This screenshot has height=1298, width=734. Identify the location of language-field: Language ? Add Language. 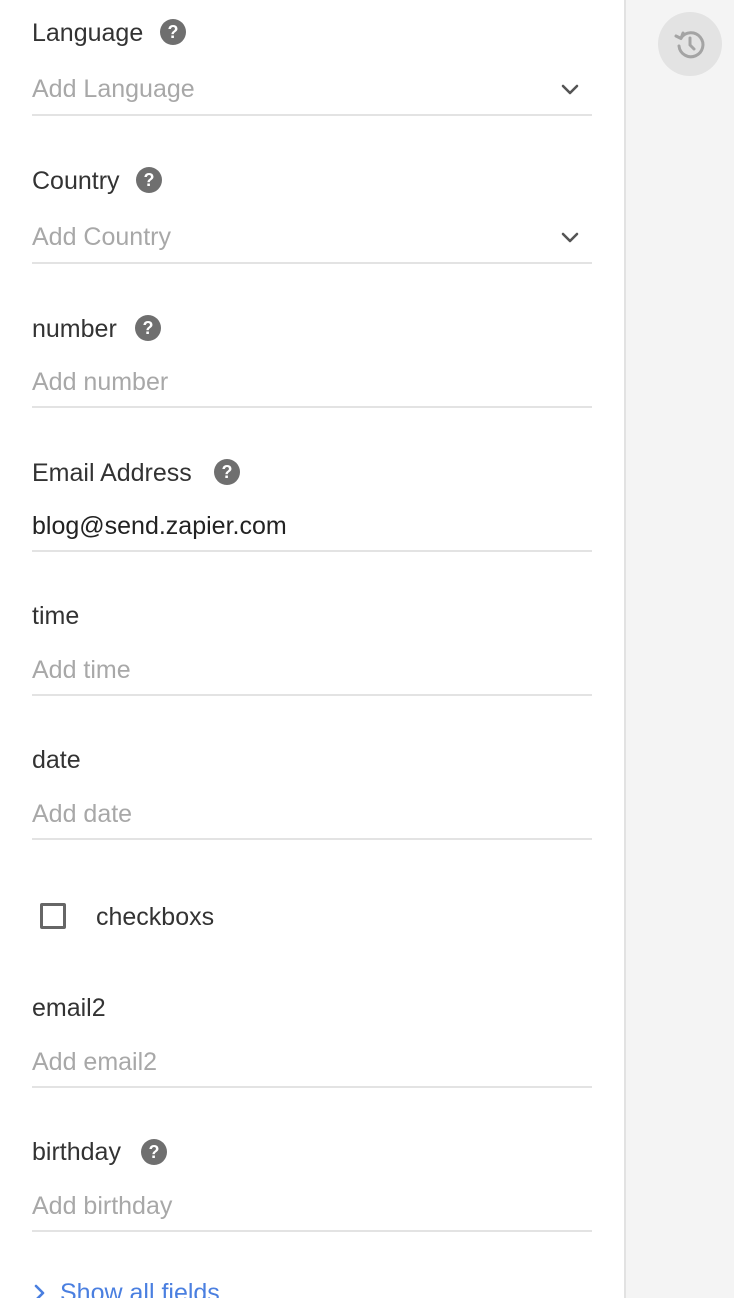
(312, 66).